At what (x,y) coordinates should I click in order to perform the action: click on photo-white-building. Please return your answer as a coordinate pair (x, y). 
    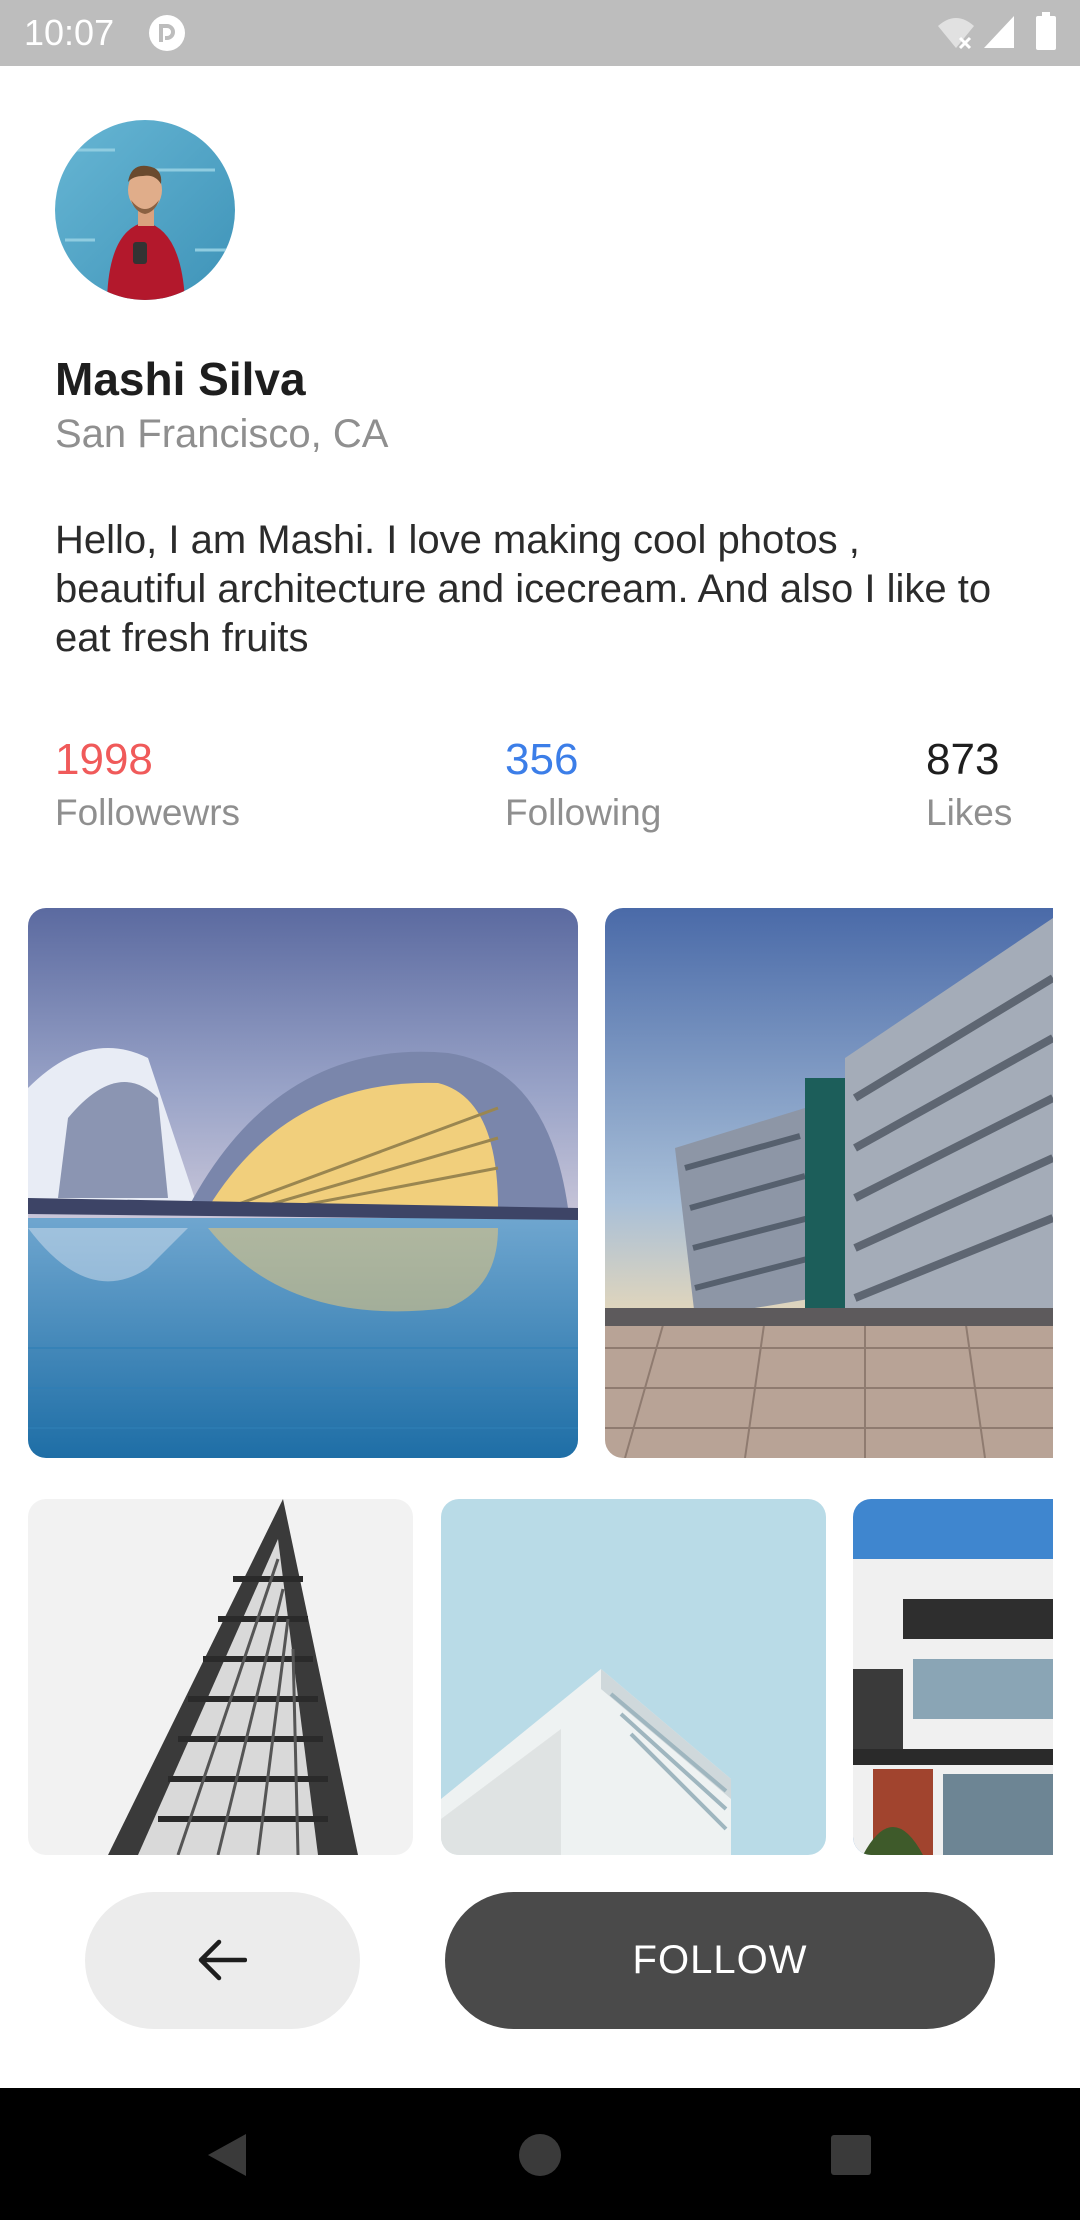
    Looking at the image, I should click on (633, 1677).